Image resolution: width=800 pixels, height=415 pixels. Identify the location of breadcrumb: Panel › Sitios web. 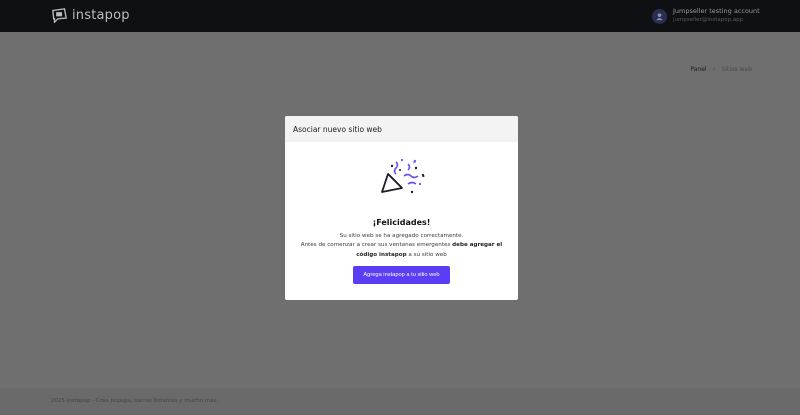
(721, 69).